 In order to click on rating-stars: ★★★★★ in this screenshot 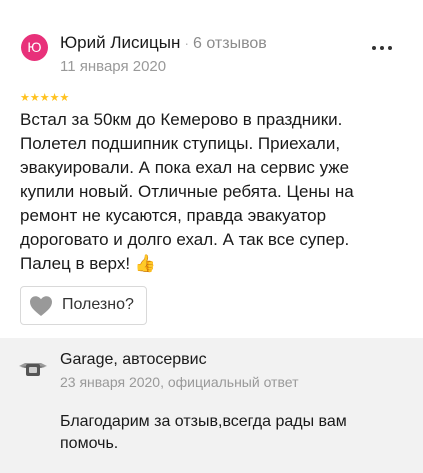, I will do `click(45, 98)`.